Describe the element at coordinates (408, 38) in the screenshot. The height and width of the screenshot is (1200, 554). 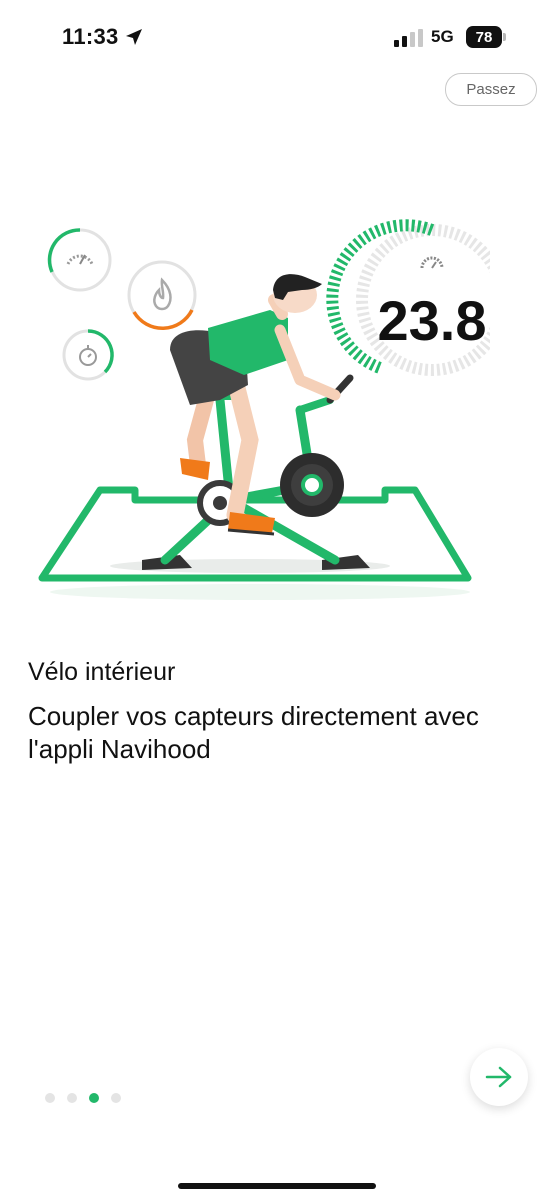
I see `signal-bars-icon` at that location.